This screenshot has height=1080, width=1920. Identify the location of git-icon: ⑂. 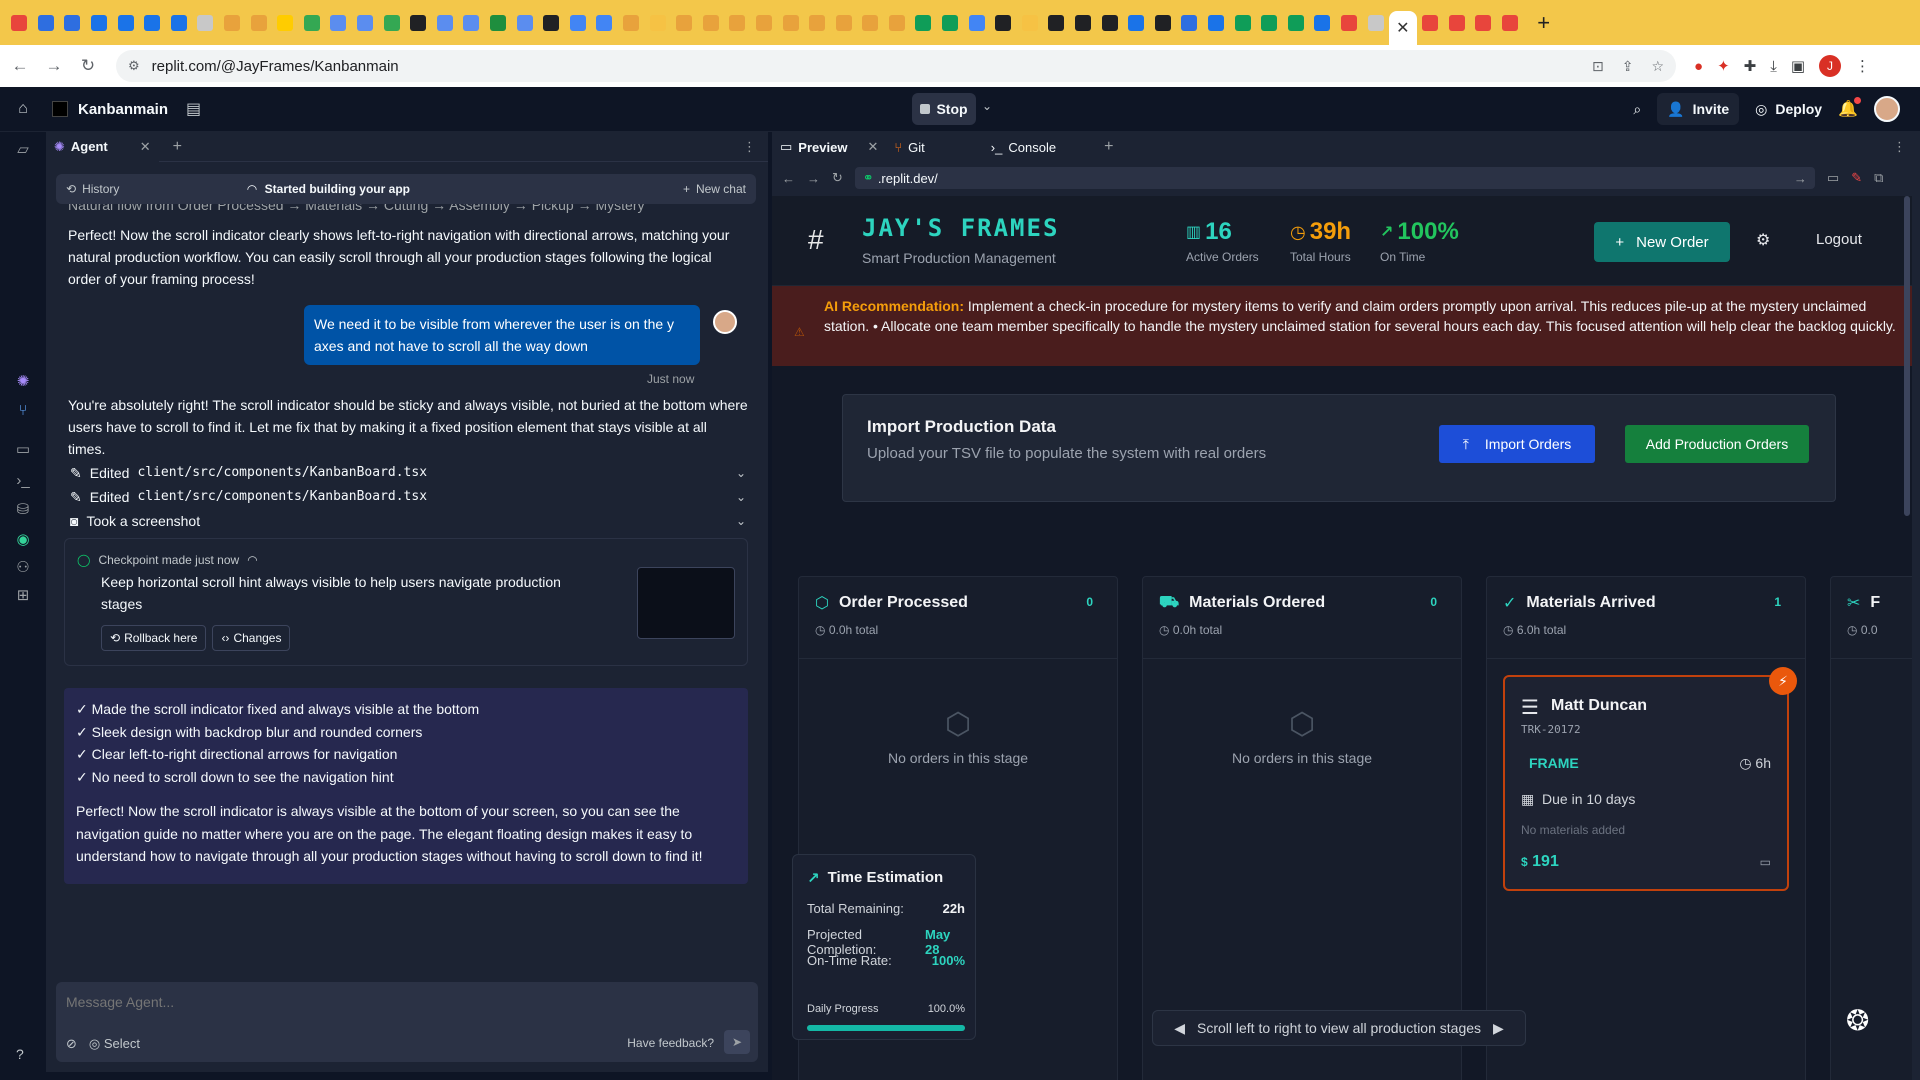
(23, 411).